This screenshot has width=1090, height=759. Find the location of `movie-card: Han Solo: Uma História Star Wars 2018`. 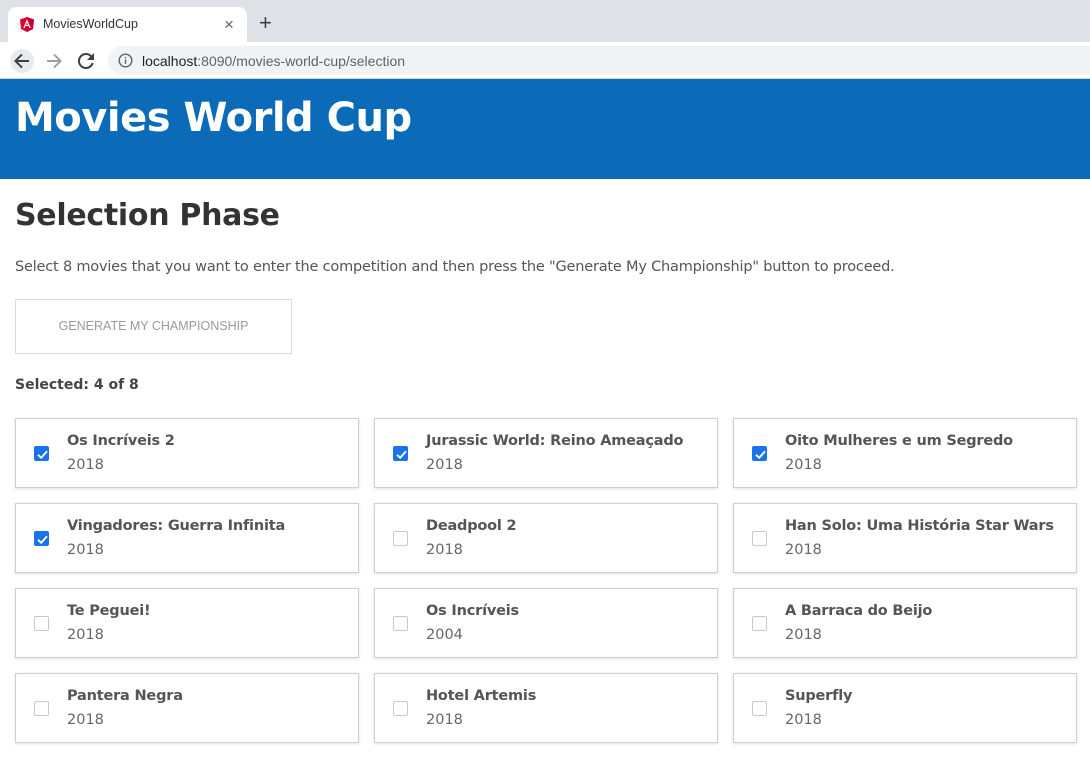

movie-card: Han Solo: Uma História Star Wars 2018 is located at coordinates (905, 538).